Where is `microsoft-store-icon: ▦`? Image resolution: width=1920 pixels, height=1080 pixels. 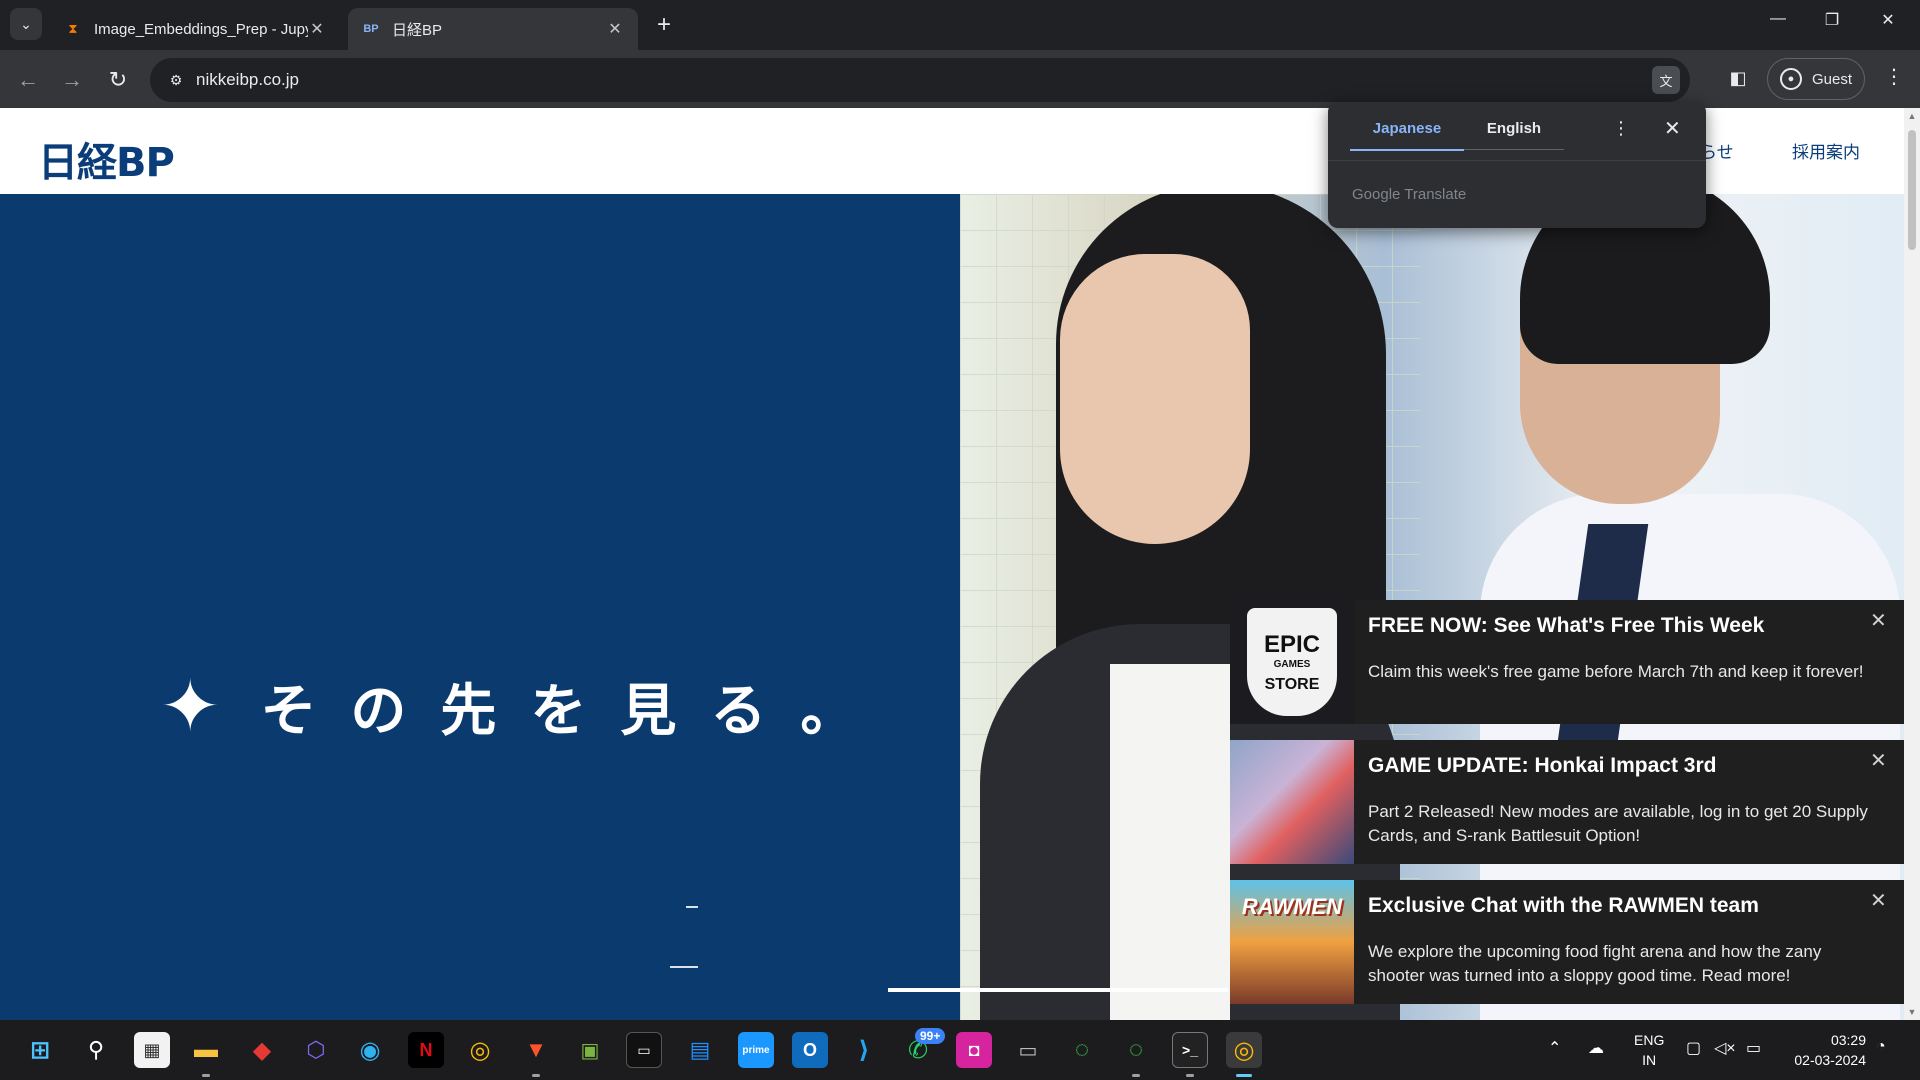 microsoft-store-icon: ▦ is located at coordinates (152, 1050).